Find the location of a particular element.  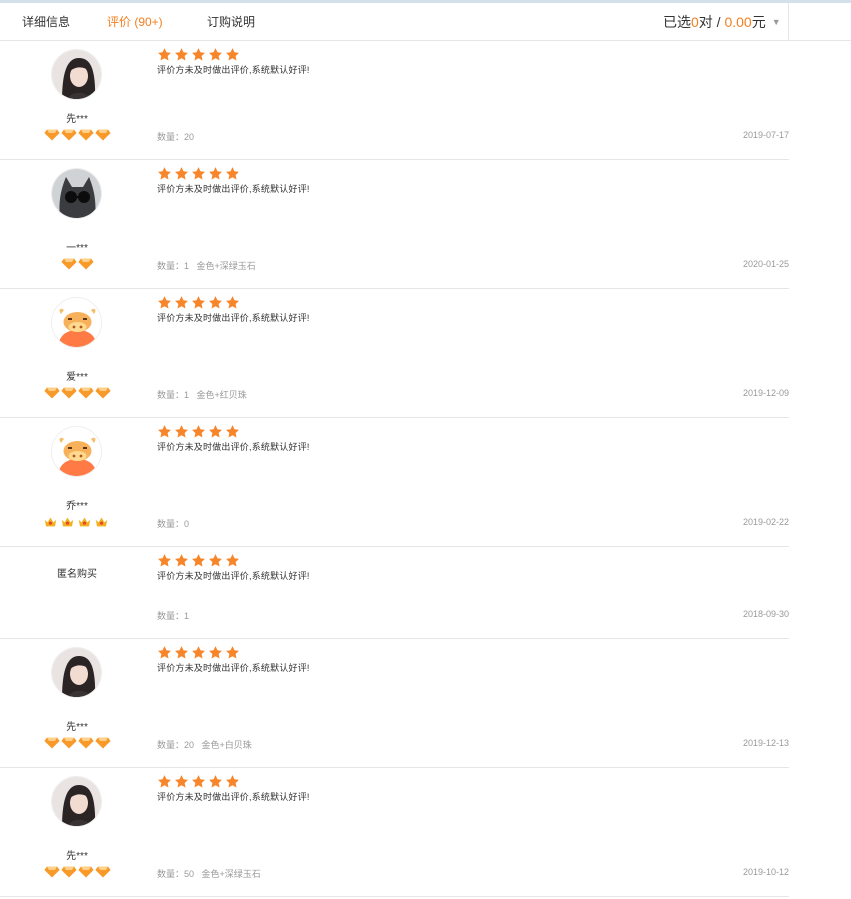

tab-order-notes: 订购说明 is located at coordinates (231, 21).